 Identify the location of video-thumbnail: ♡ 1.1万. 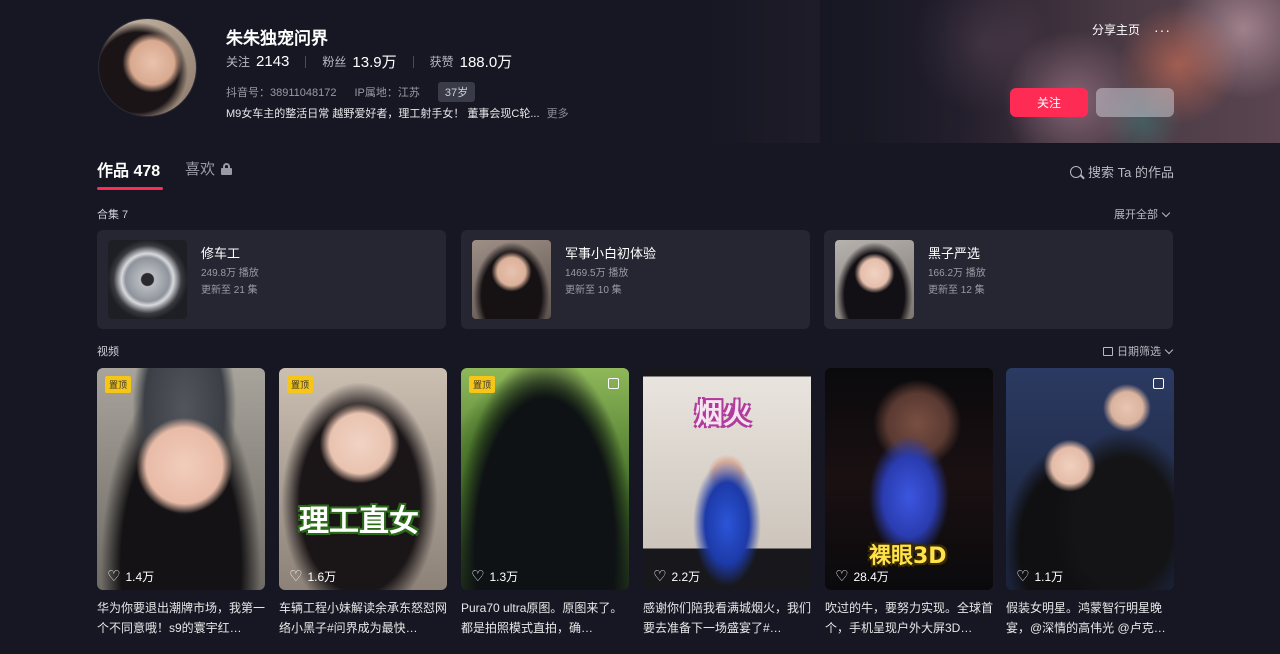
(1090, 479).